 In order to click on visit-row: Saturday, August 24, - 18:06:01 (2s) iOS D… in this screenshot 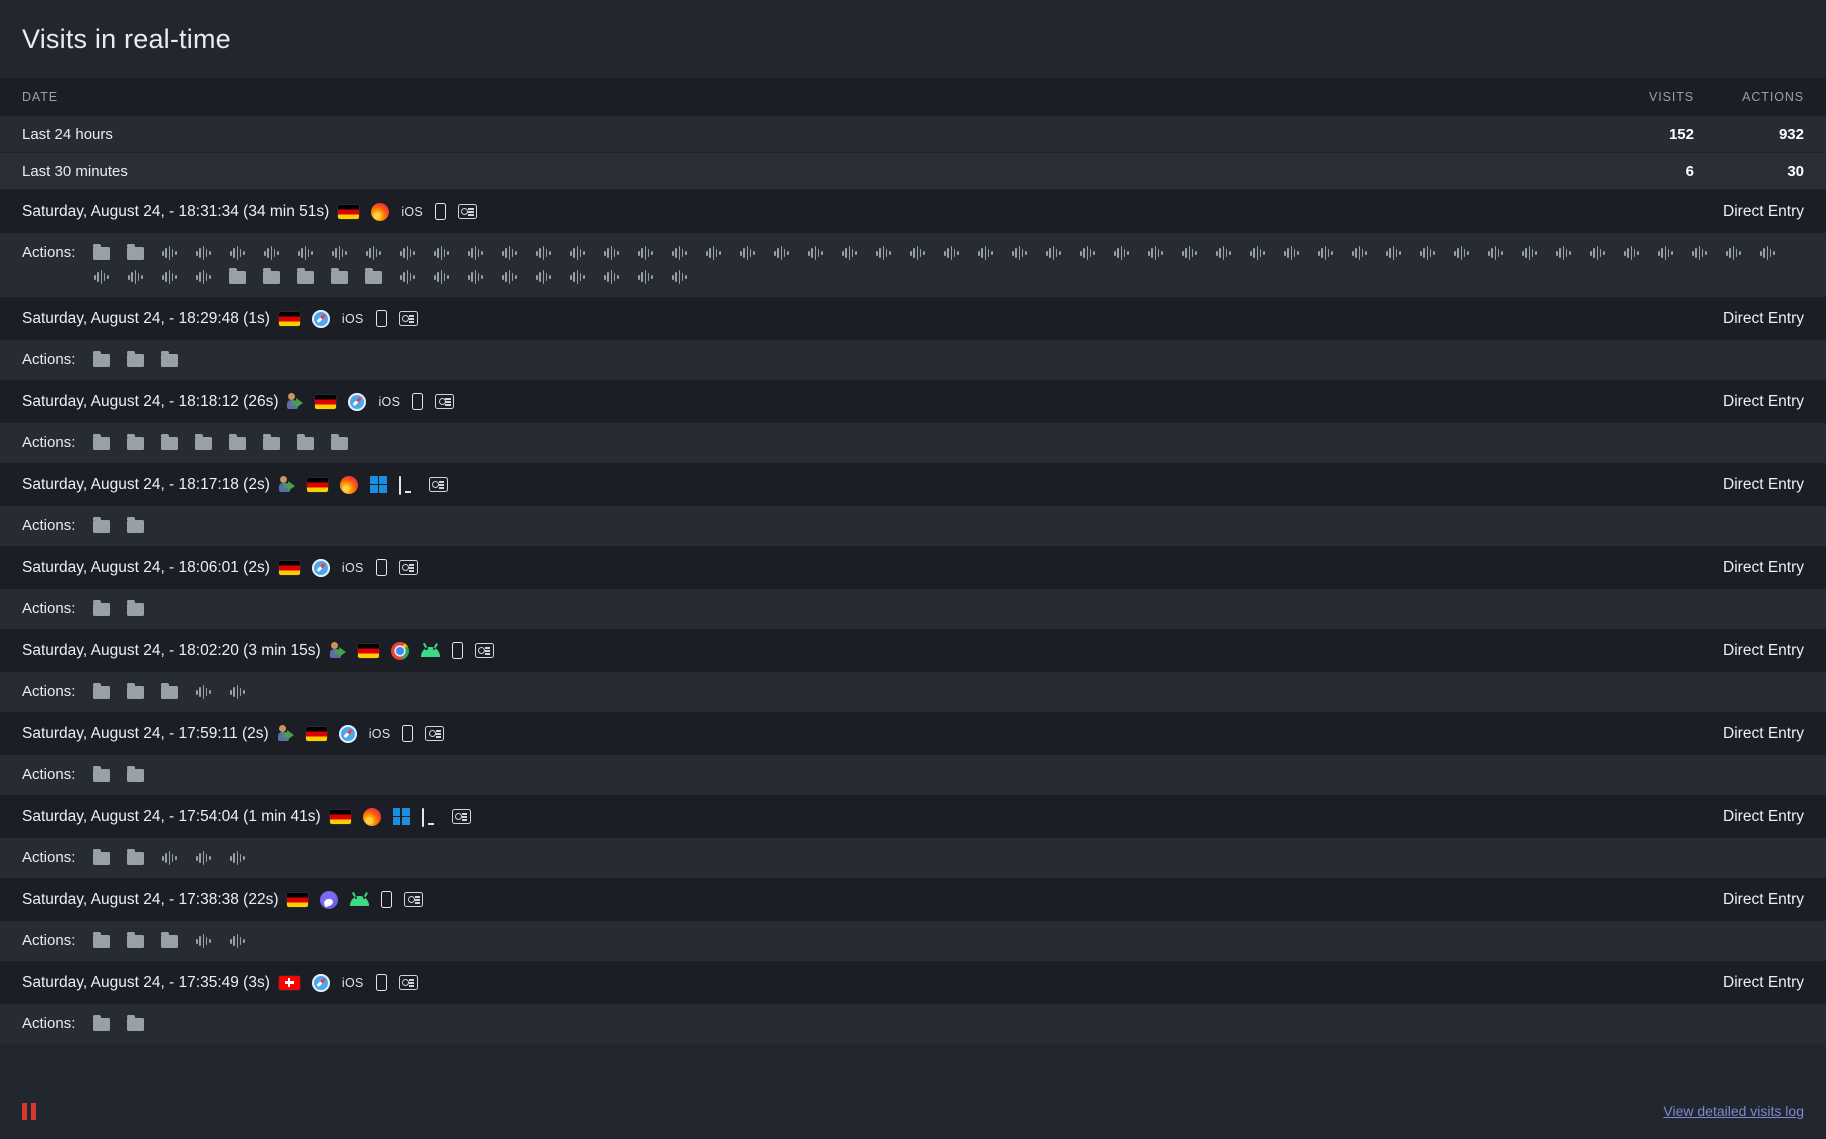, I will do `click(913, 567)`.